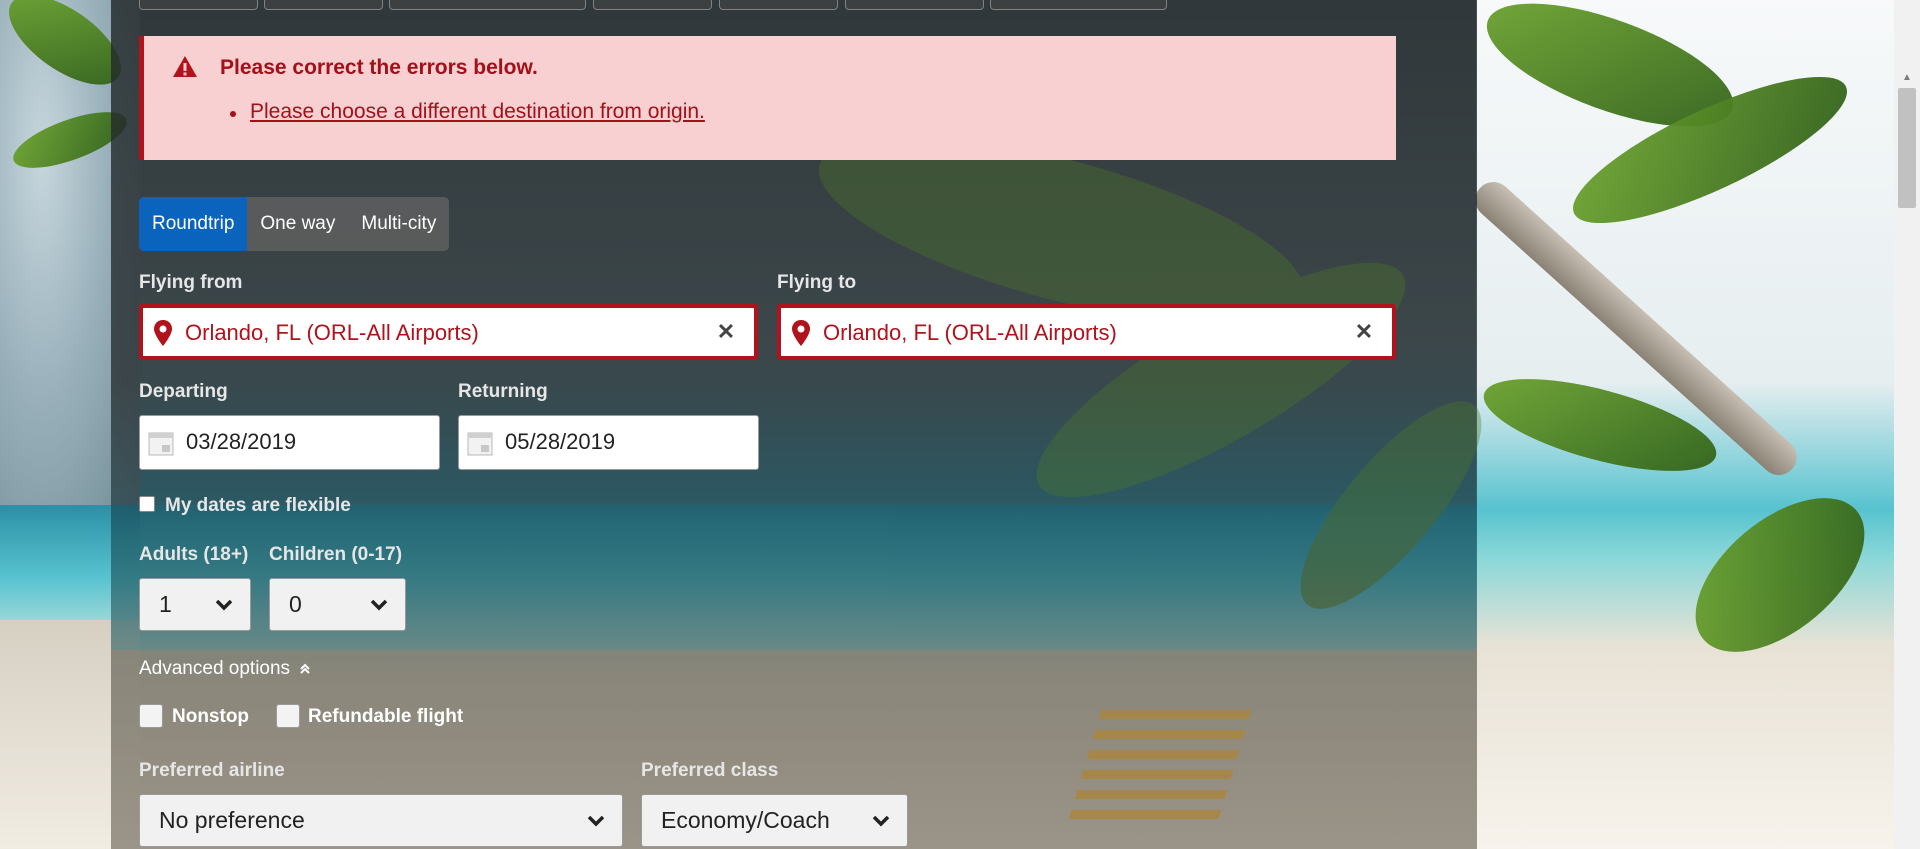  What do you see at coordinates (1907, 424) in the screenshot?
I see `page-scrollbar: ▲` at bounding box center [1907, 424].